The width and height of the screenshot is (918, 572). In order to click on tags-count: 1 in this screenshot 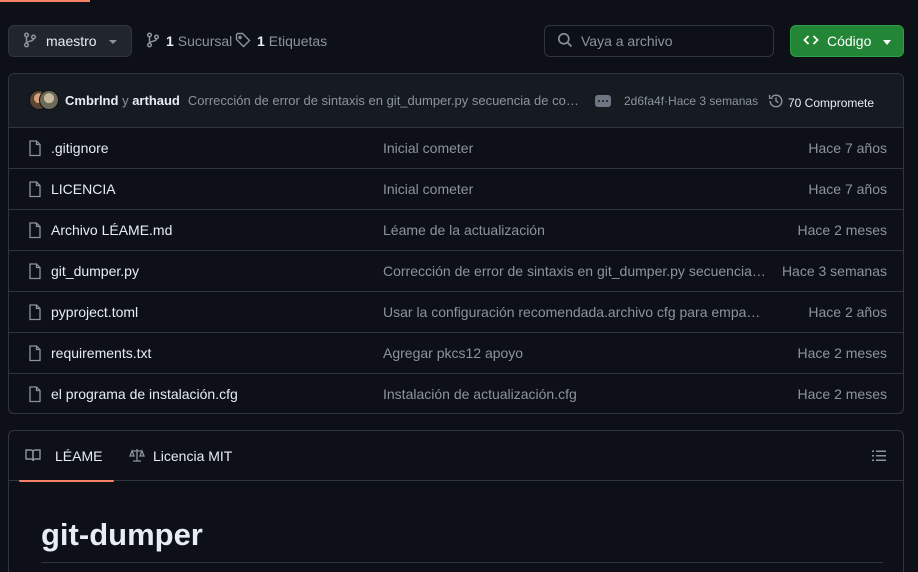, I will do `click(261, 41)`.